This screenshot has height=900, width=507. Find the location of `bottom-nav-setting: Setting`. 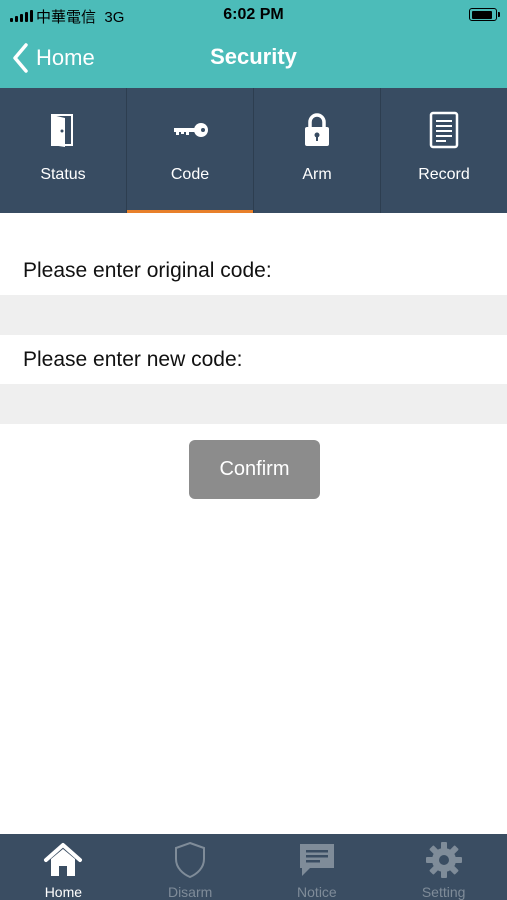

bottom-nav-setting: Setting is located at coordinates (443, 867).